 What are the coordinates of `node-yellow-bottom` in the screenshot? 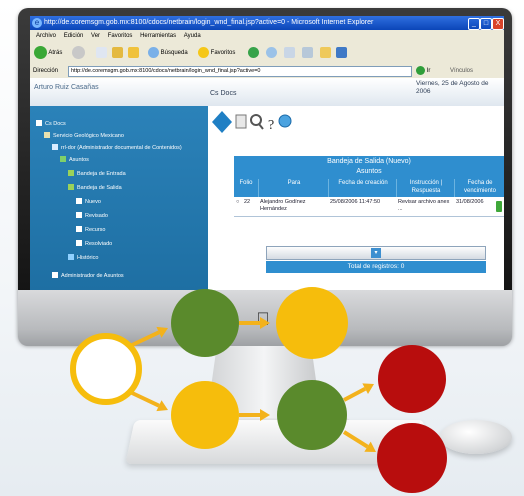 It's located at (205, 415).